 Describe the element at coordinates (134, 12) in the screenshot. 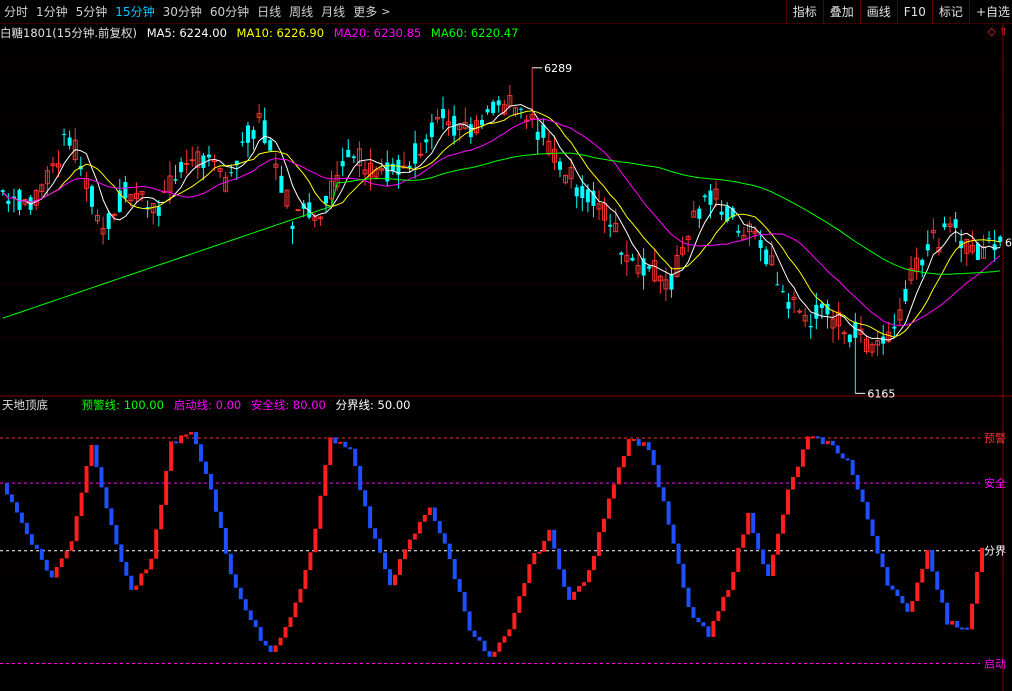

I see `tab-period-3: 15分钟` at that location.